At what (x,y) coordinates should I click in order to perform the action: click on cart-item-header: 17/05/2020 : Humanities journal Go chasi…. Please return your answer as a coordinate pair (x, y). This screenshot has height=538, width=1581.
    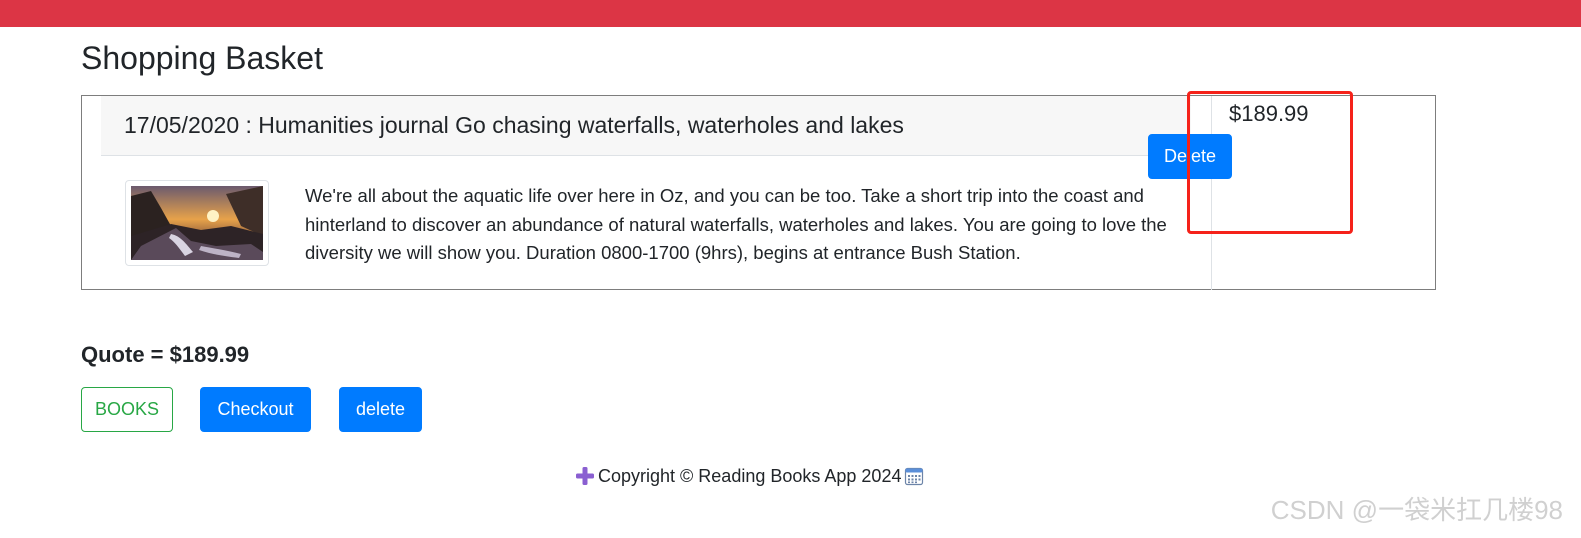
    Looking at the image, I should click on (646, 126).